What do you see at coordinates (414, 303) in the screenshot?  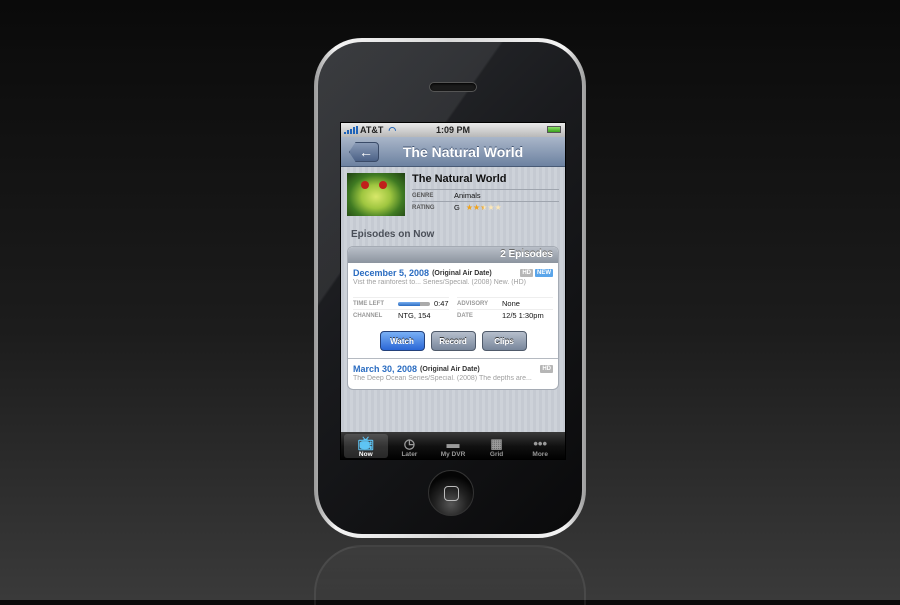 I see `time-left-progress-bar` at bounding box center [414, 303].